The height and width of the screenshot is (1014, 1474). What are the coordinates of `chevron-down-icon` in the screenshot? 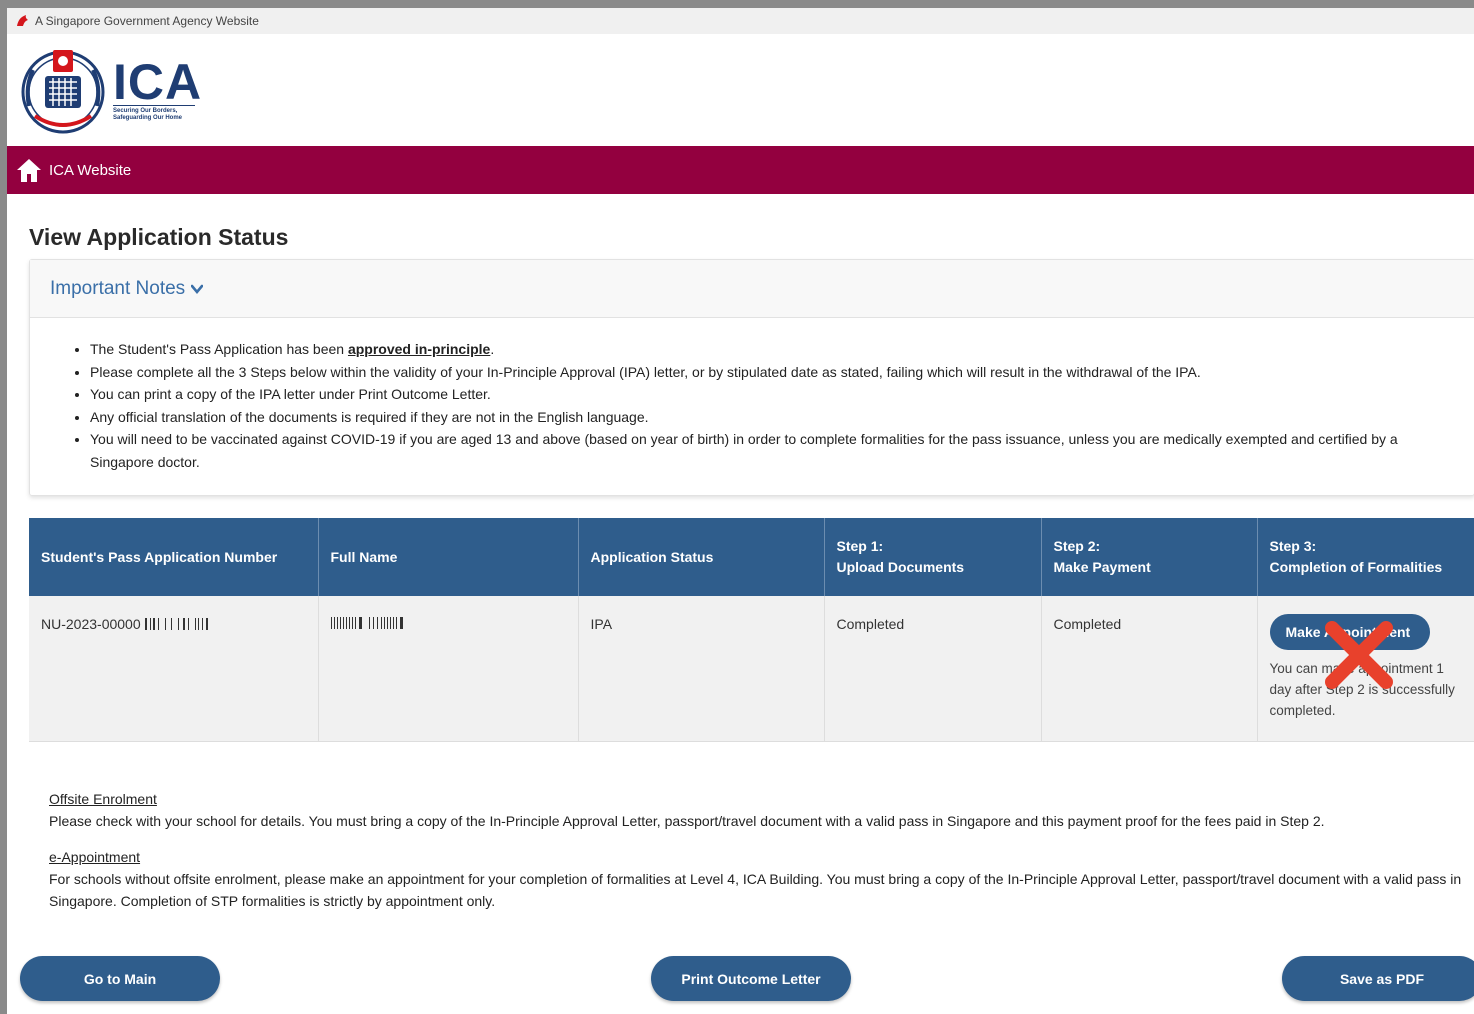 It's located at (197, 289).